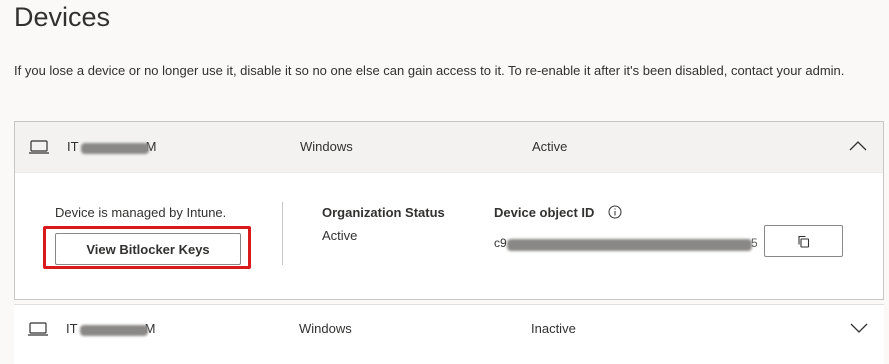 This screenshot has height=364, width=889. What do you see at coordinates (141, 212) in the screenshot?
I see `managed-by-intune-text: Device is managed by Intune.` at bounding box center [141, 212].